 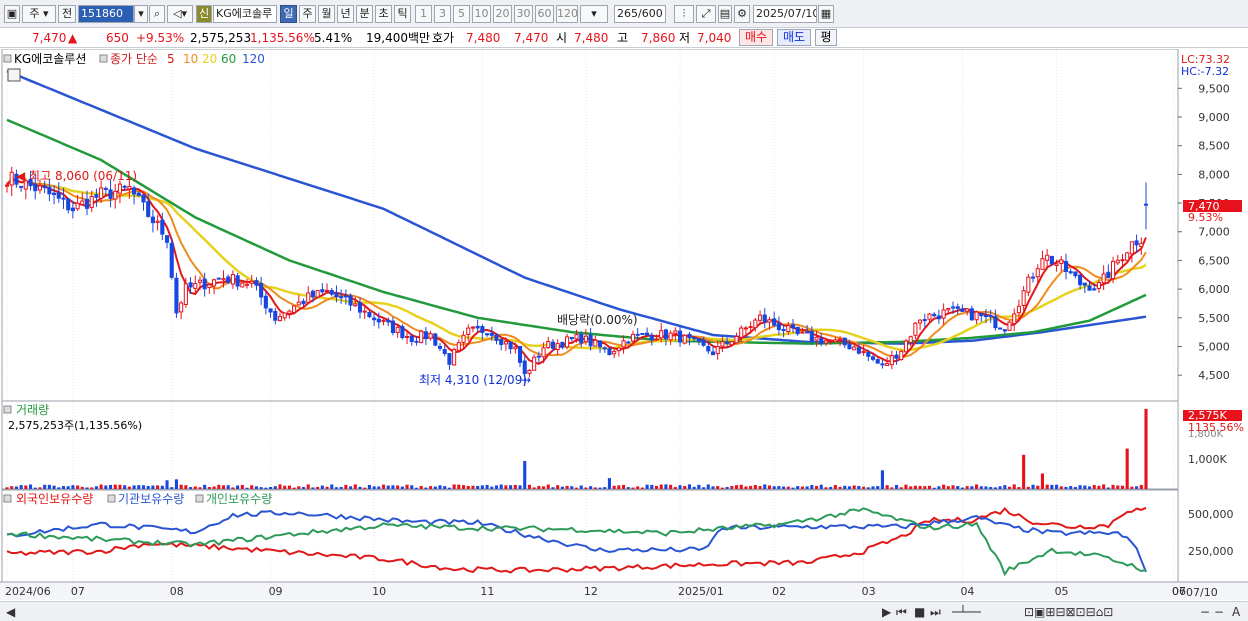 I want to click on count-input: 265/600, so click(x=640, y=14).